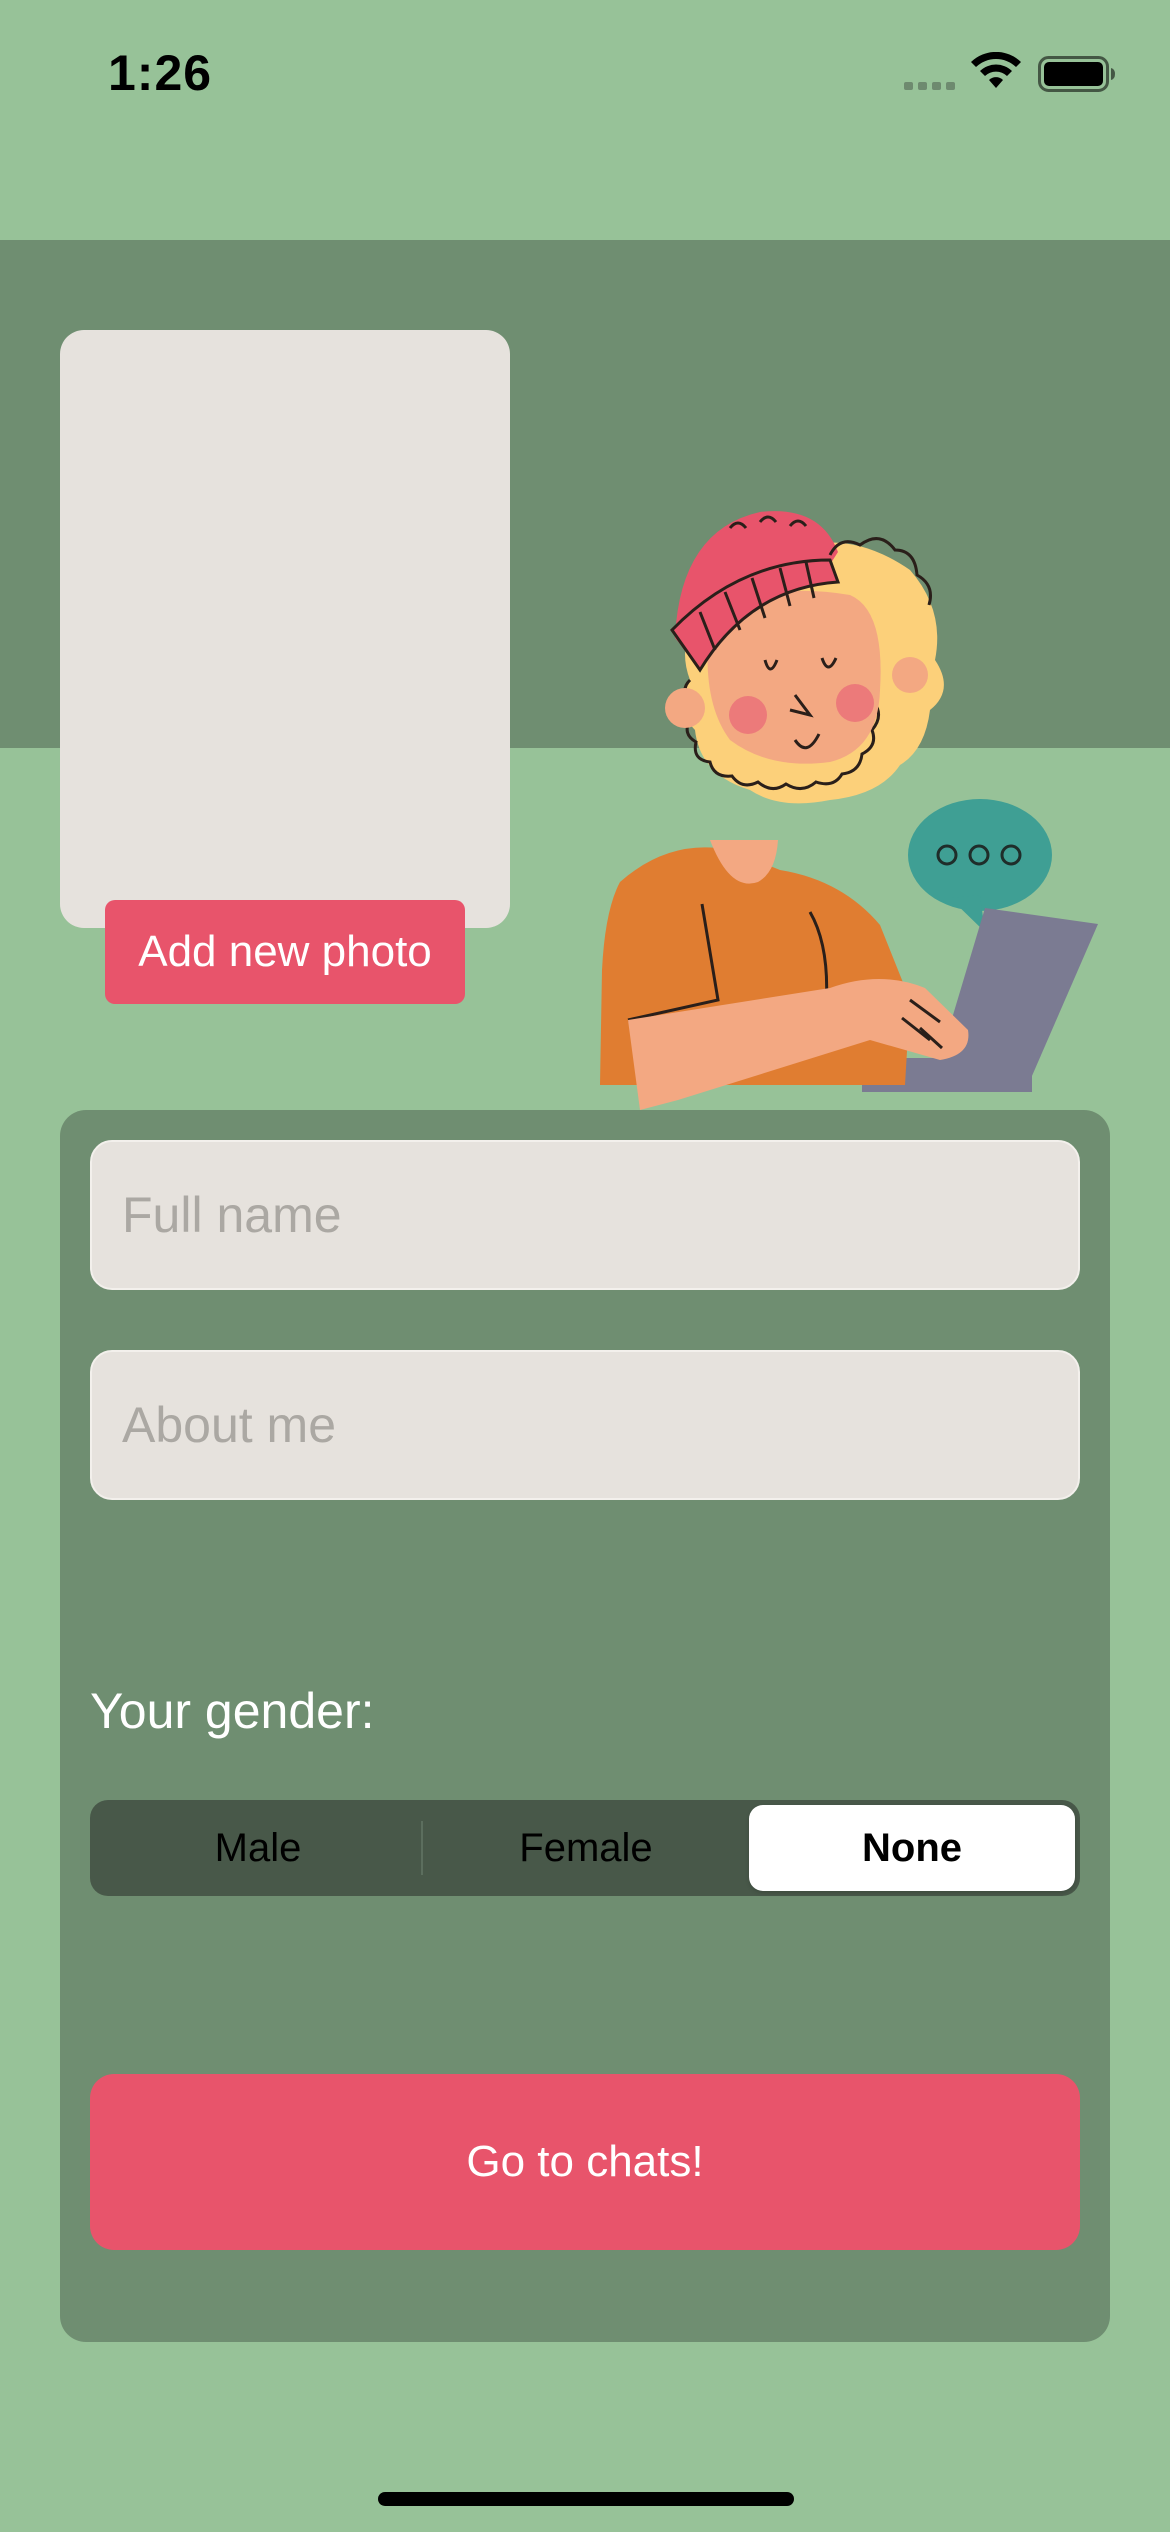 This screenshot has height=2532, width=1170. I want to click on add-photo-button: Add new photo, so click(285, 952).